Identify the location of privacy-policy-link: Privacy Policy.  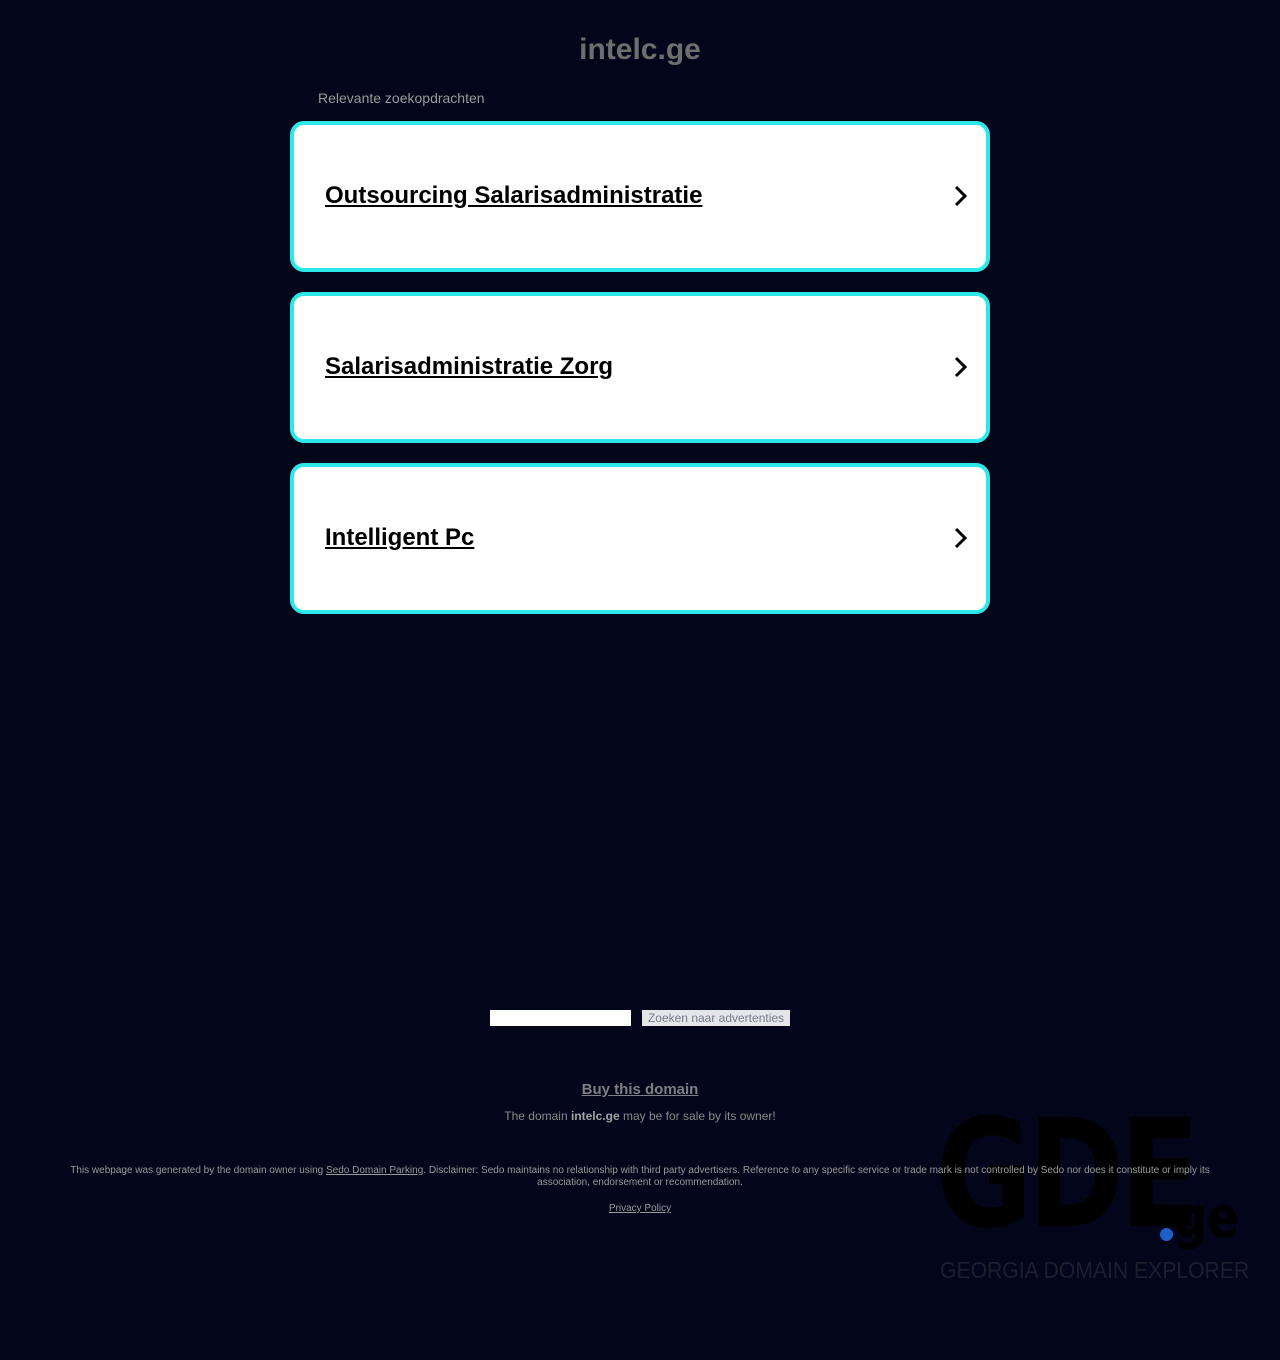
(640, 1208).